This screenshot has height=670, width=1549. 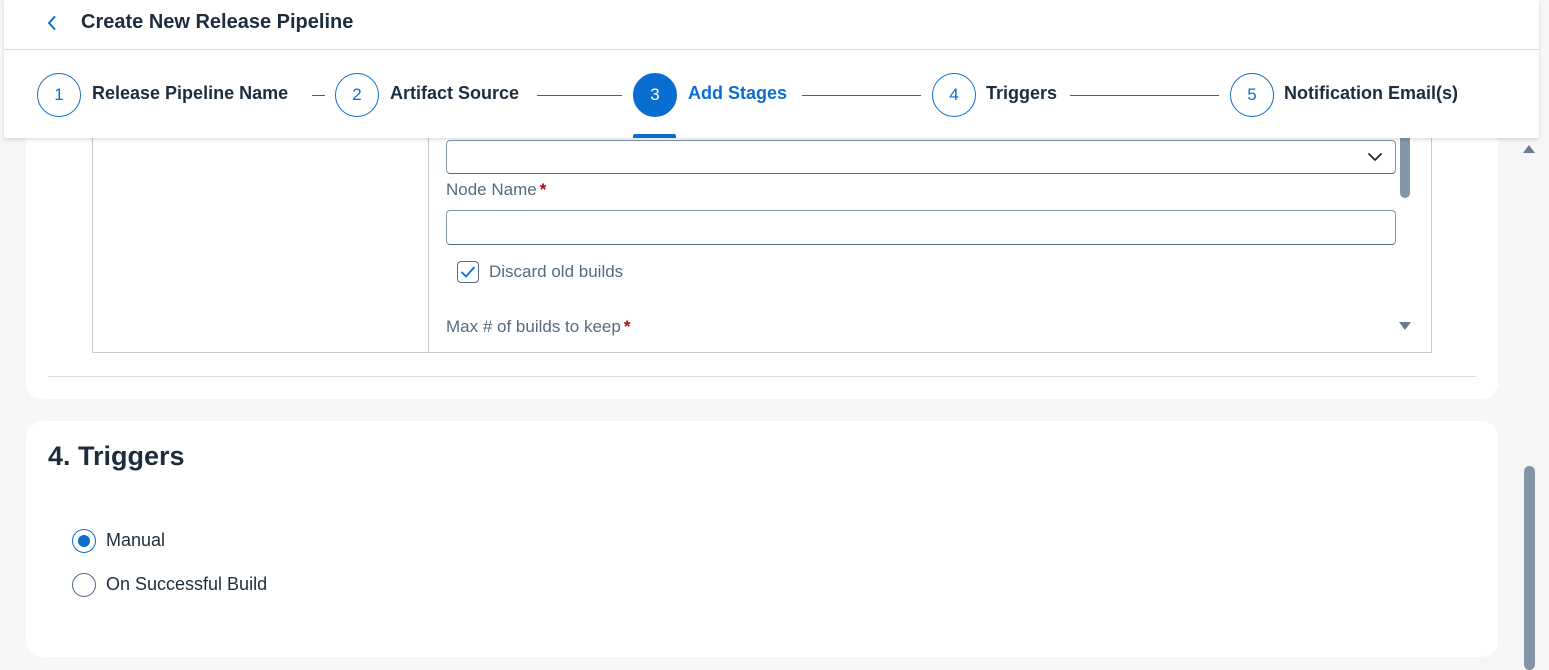 I want to click on stage-select, so click(x=921, y=157).